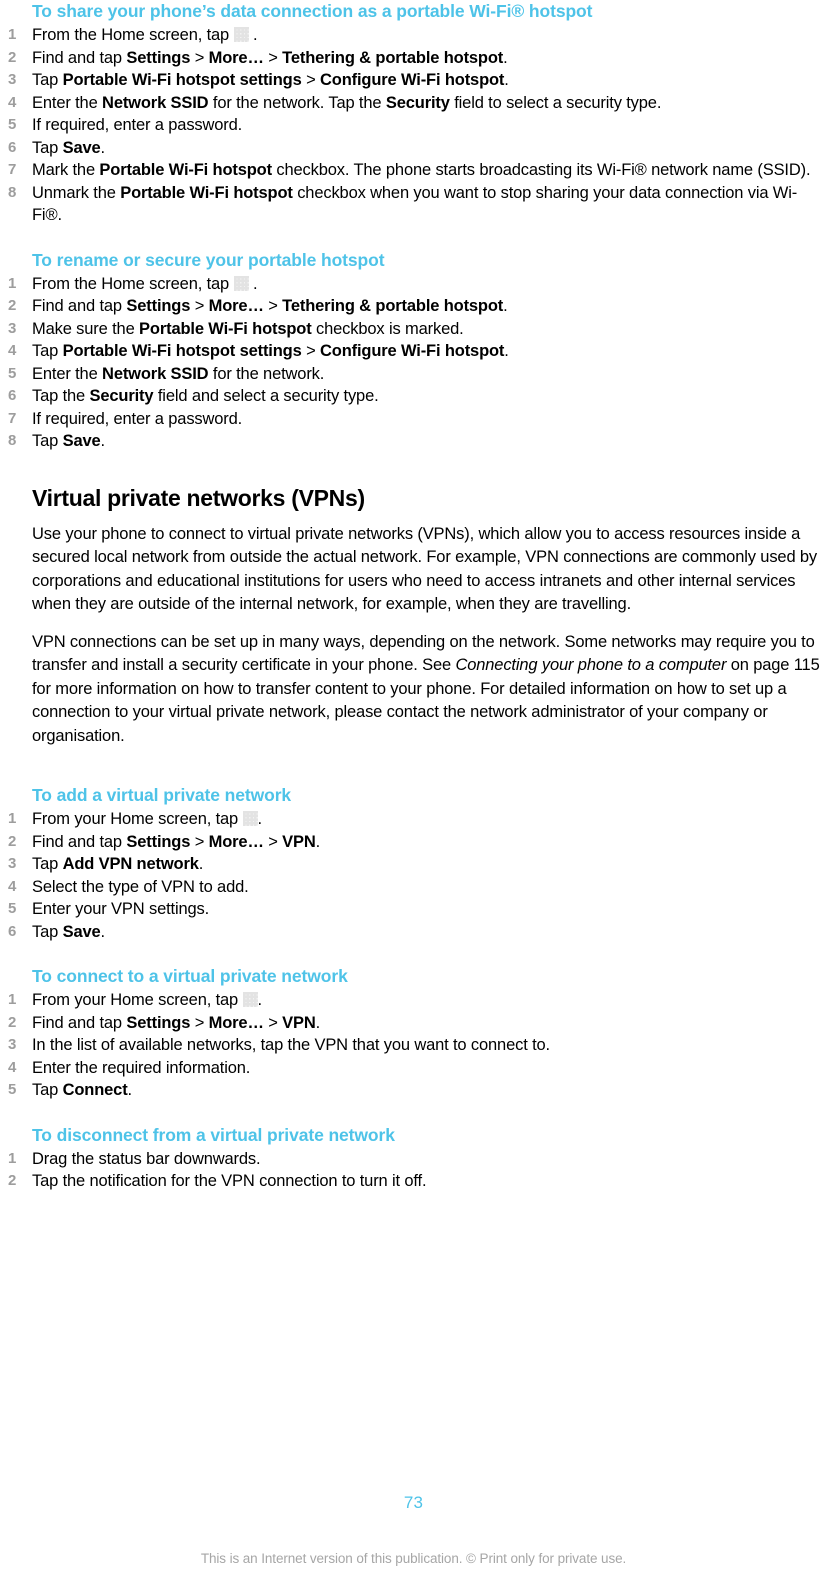 This screenshot has height=1590, width=827. I want to click on step-item: Enter your VPN settings., so click(413, 909).